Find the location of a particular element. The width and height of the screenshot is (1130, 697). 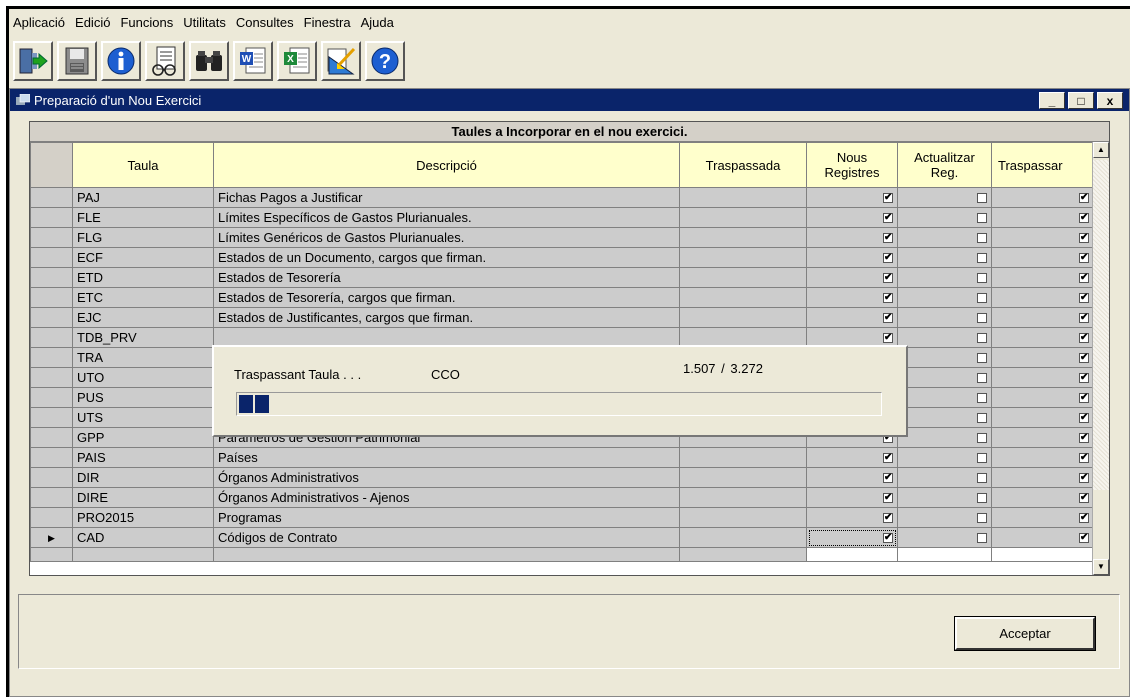

scroll-down-arrow: ▼ is located at coordinates (1101, 567).